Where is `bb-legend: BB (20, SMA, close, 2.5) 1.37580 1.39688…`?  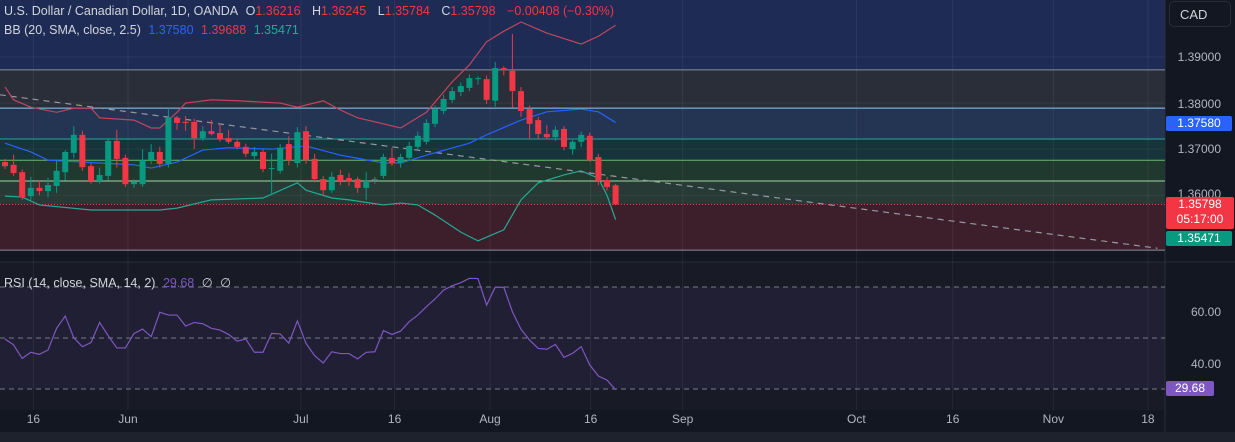 bb-legend: BB (20, SMA, close, 2.5) 1.37580 1.39688… is located at coordinates (153, 30).